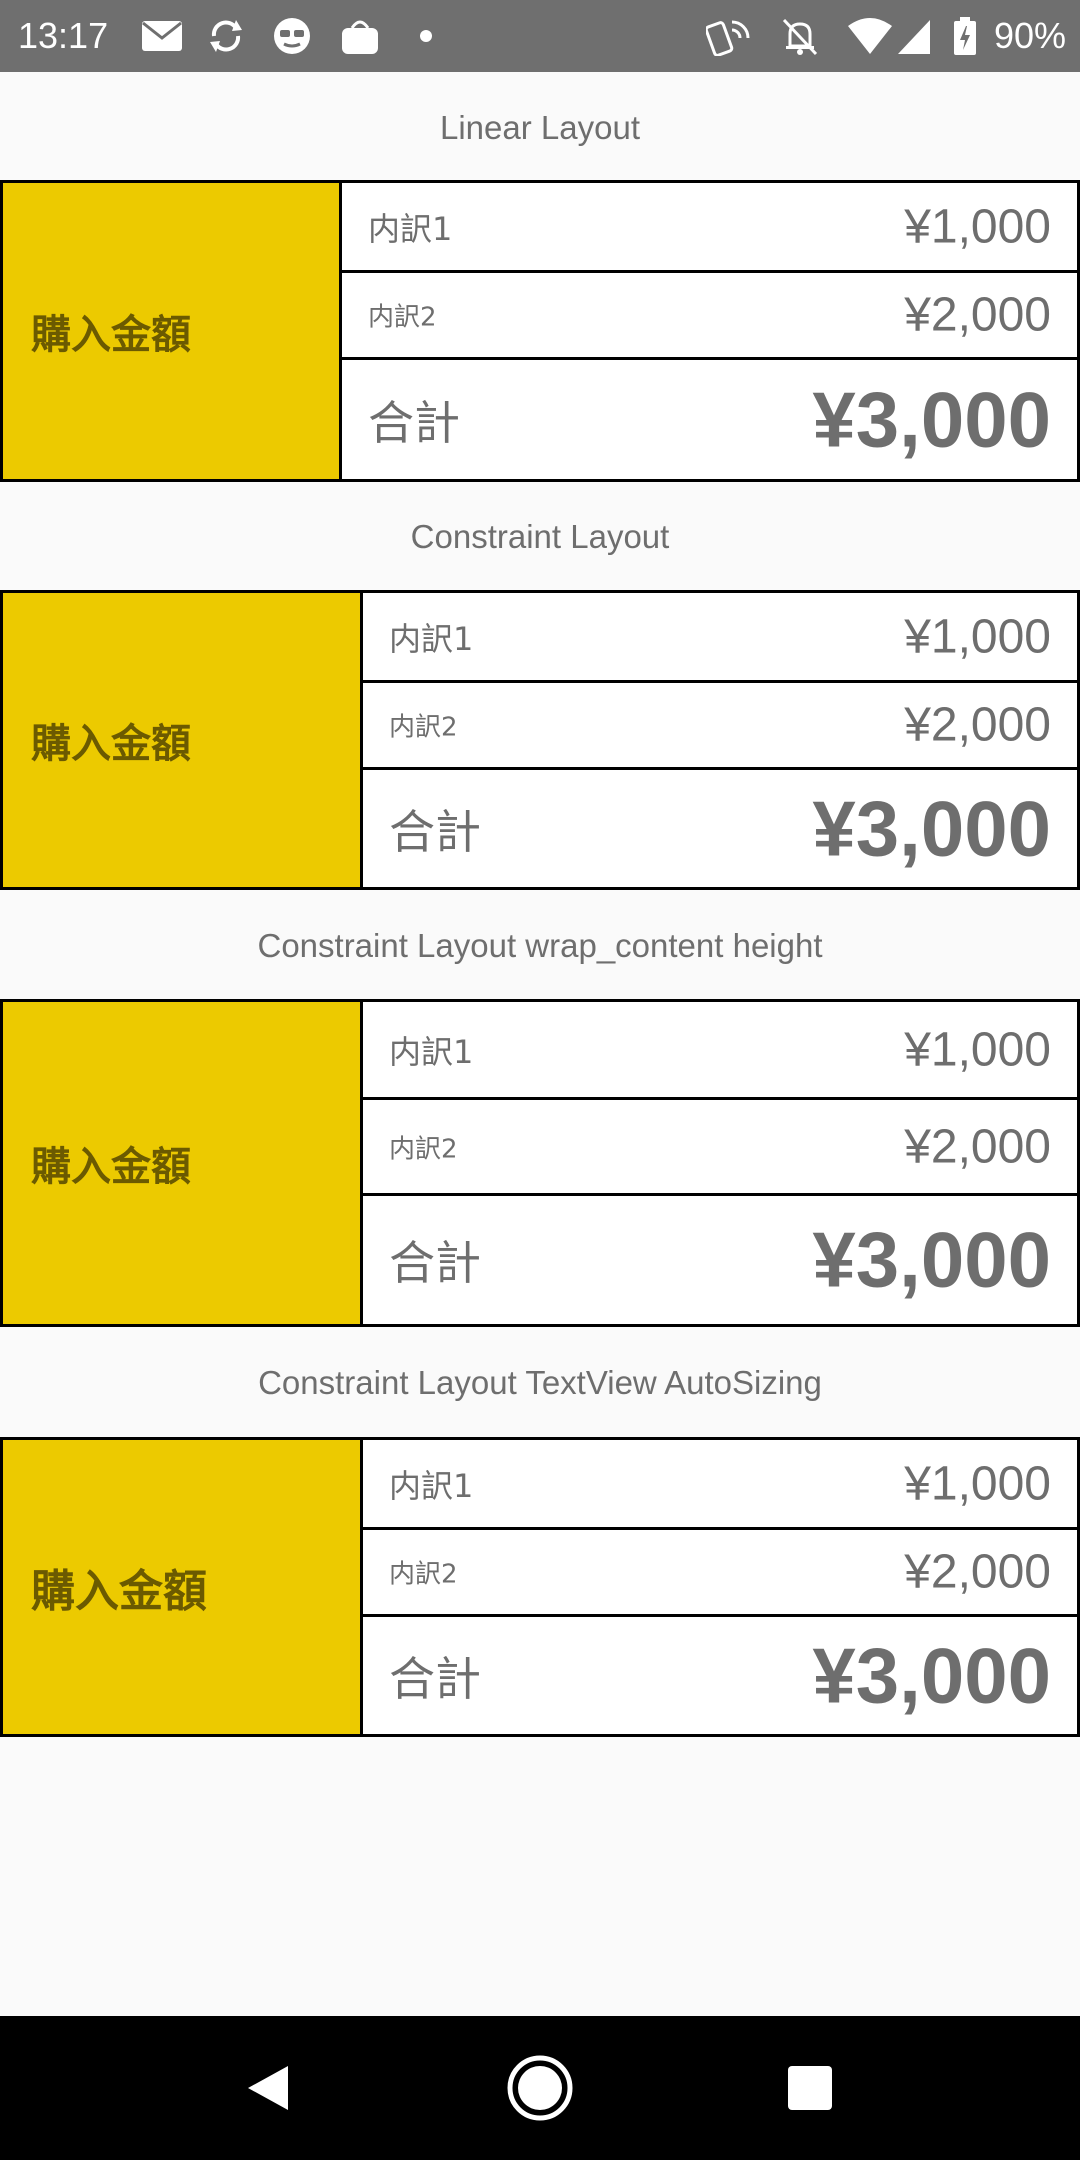  I want to click on purchase-block-constraint: 購入金額 内訳1 ¥1,000 内訳2 ¥2,000 合計 ¥3,000, so click(540, 740).